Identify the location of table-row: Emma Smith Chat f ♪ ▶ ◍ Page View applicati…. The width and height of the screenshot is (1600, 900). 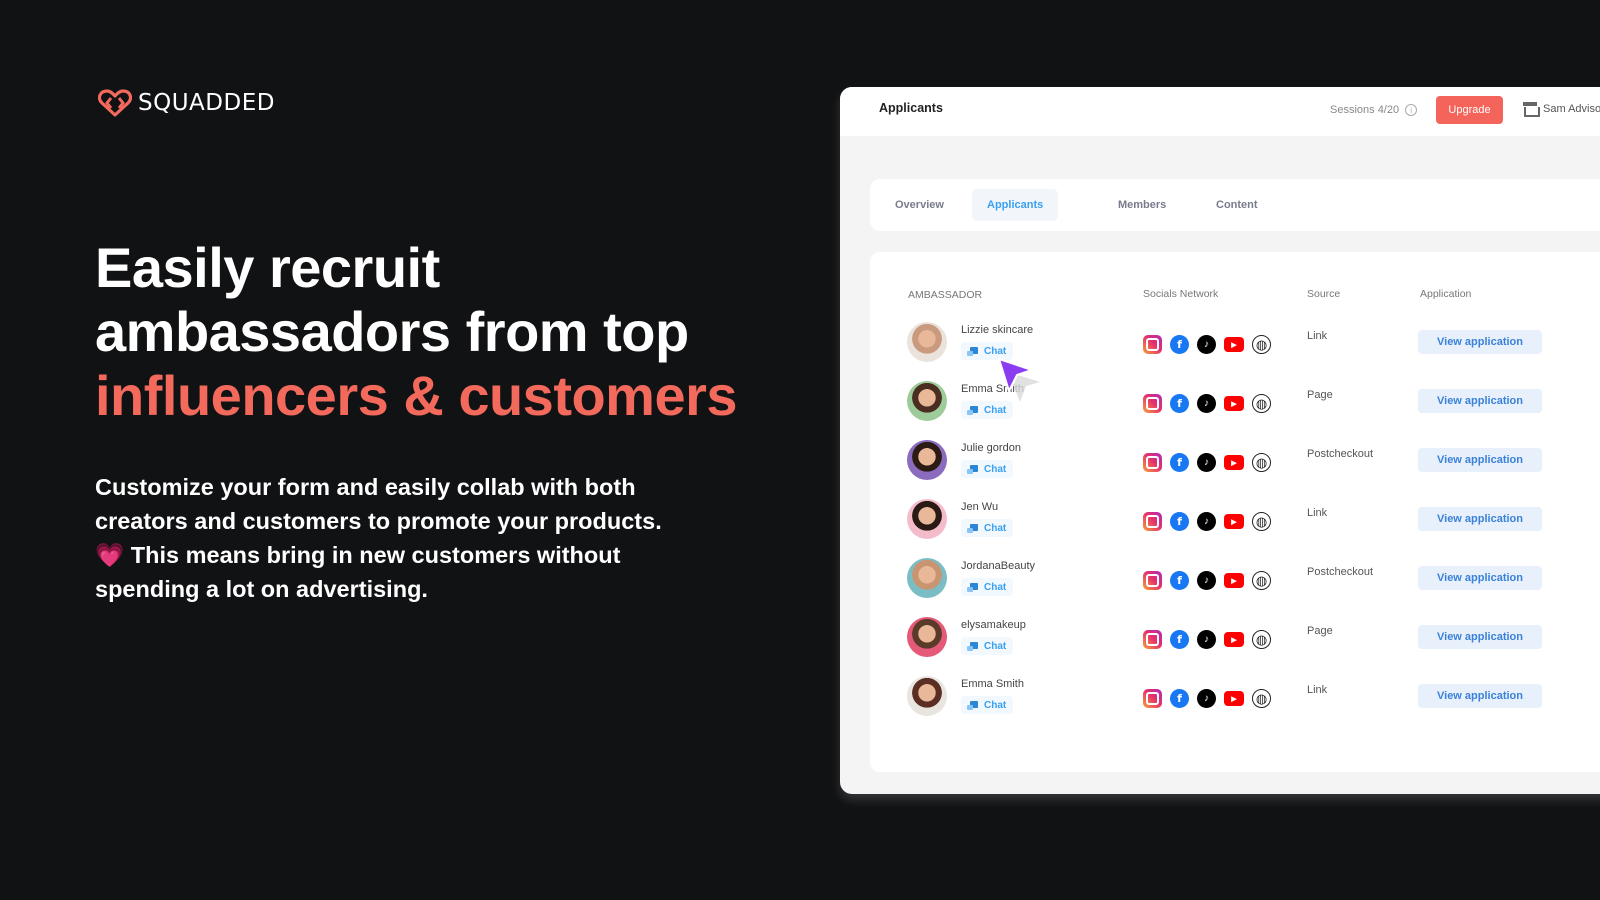
(1235, 410).